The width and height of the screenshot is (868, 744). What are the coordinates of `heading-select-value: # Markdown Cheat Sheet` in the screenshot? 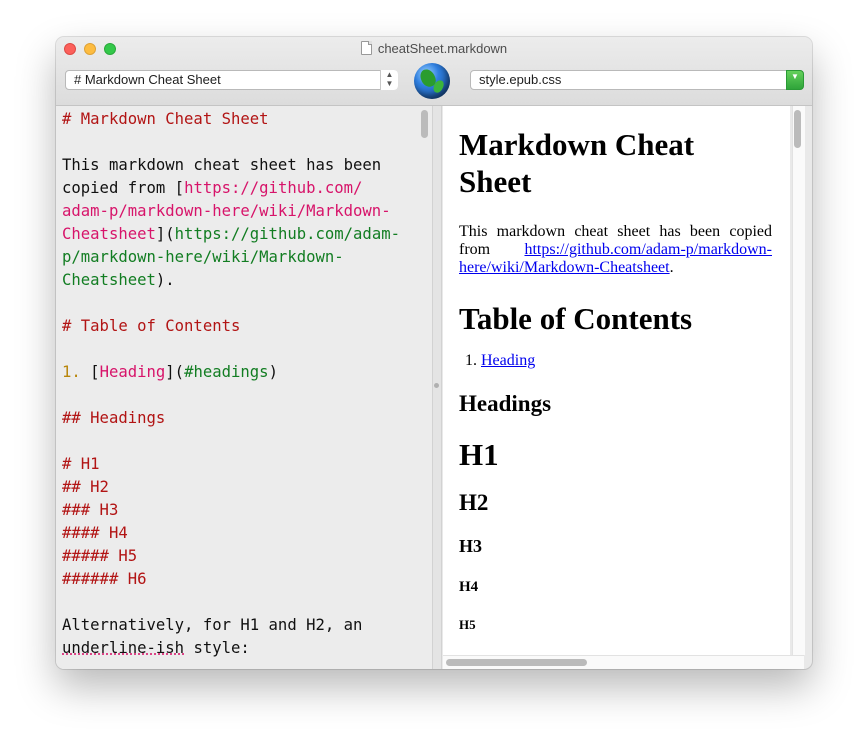 It's located at (147, 79).